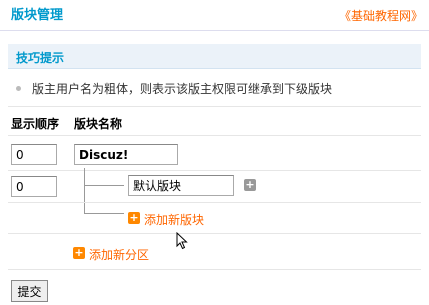  Describe the element at coordinates (214, 56) in the screenshot. I see `tips-box: 技巧提示` at that location.